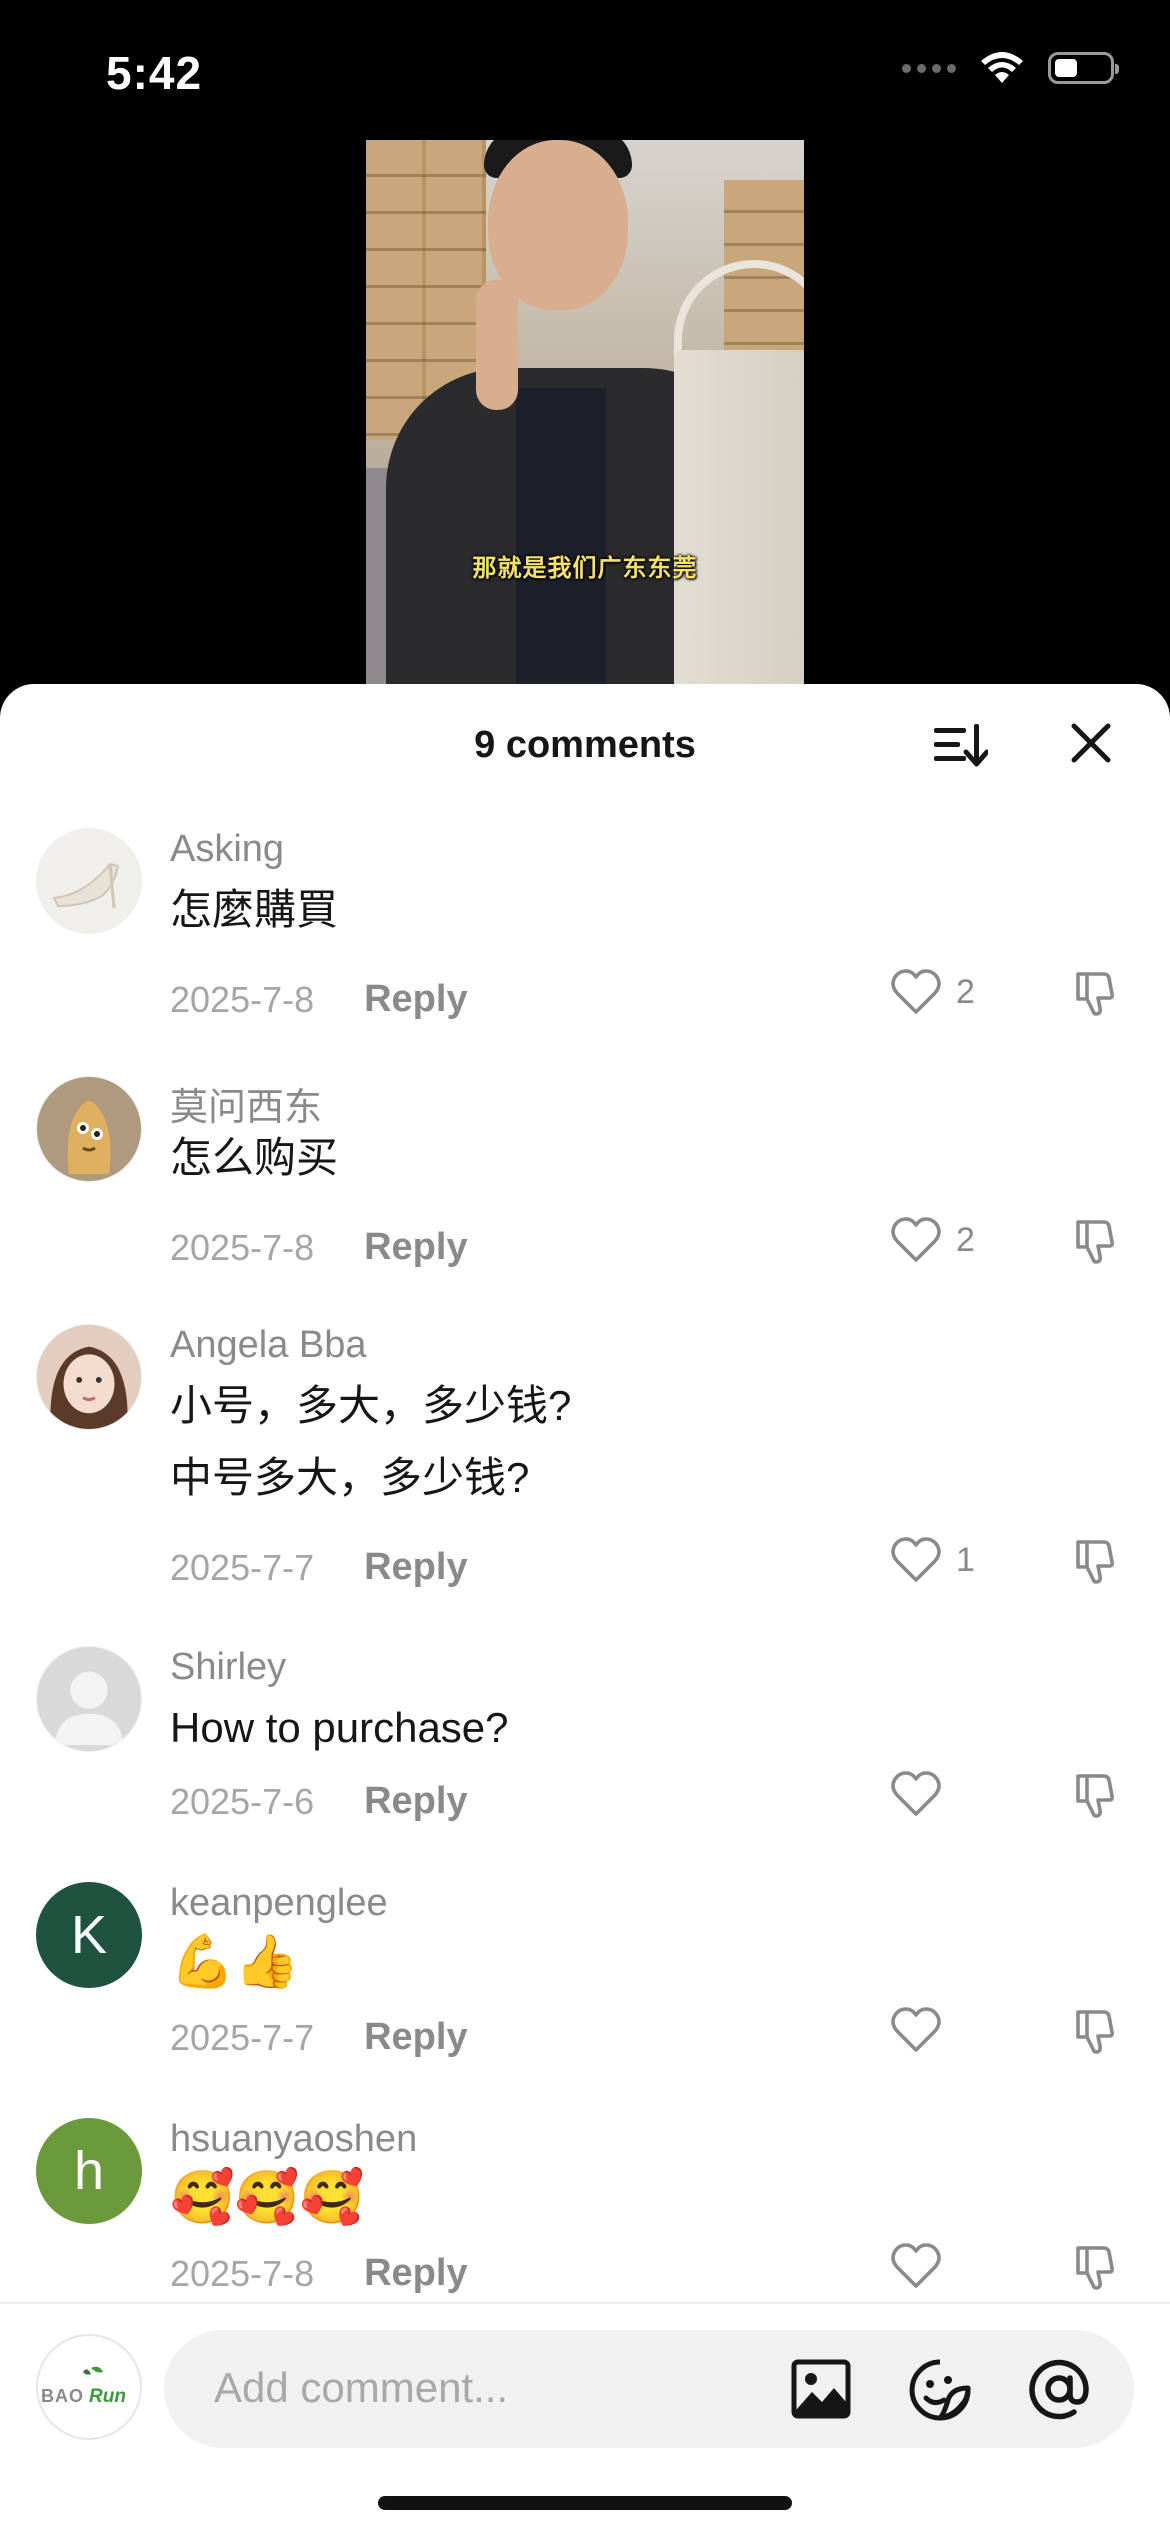 This screenshot has height=2532, width=1170. Describe the element at coordinates (235, 1962) in the screenshot. I see `comment-text: 💪👍` at that location.